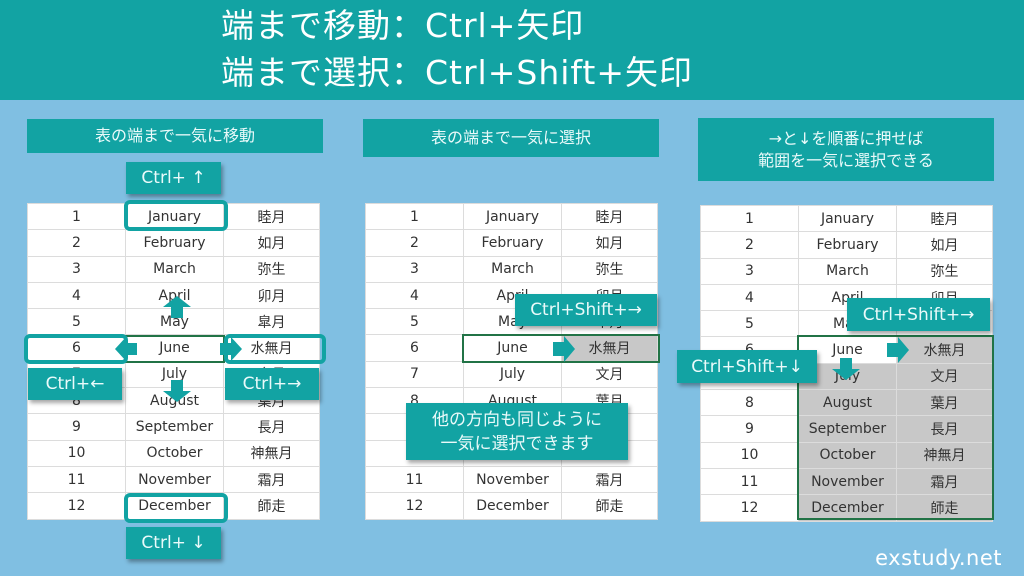 This screenshot has height=576, width=1024. I want to click on panel3-title-line1: →と↓を順番に押せば, so click(846, 138).